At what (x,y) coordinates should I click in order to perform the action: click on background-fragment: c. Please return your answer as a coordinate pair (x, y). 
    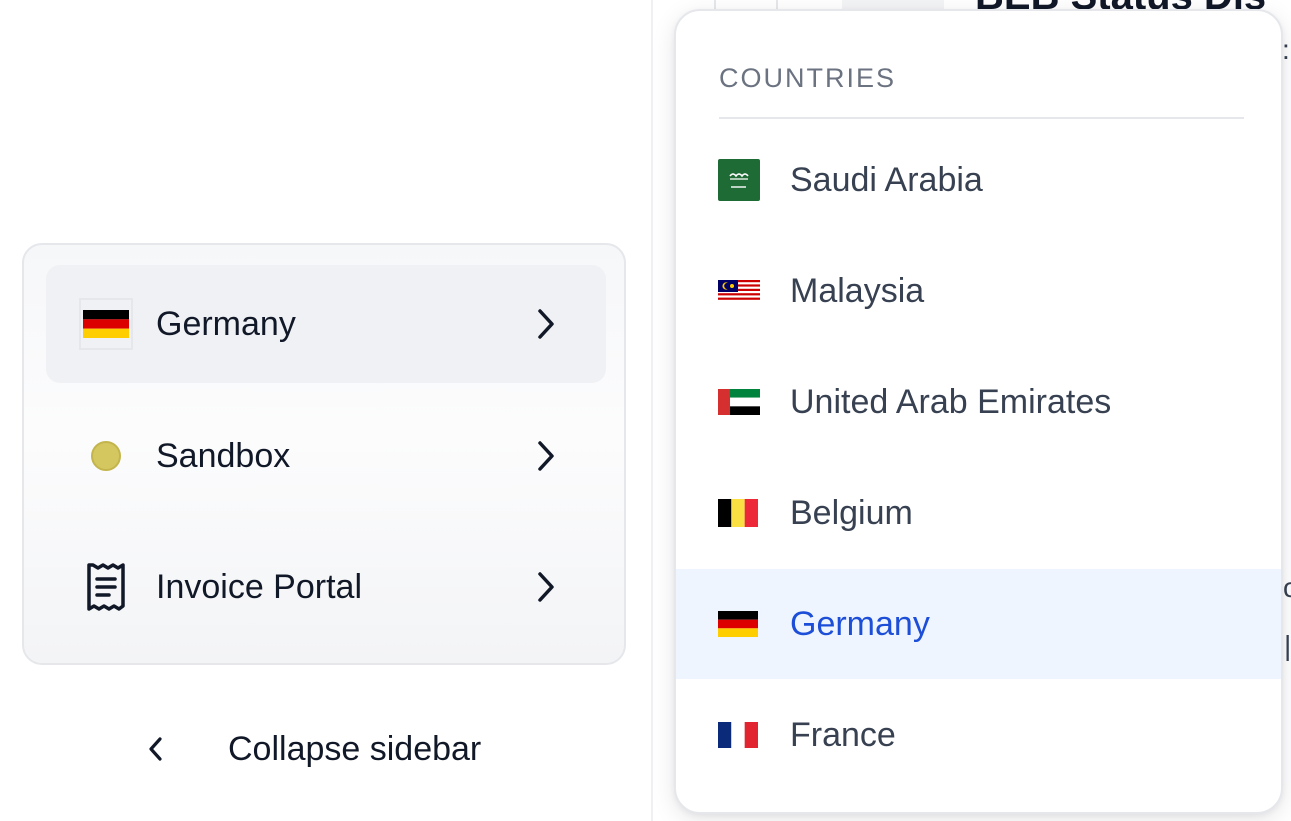
    Looking at the image, I should click on (1287, 587).